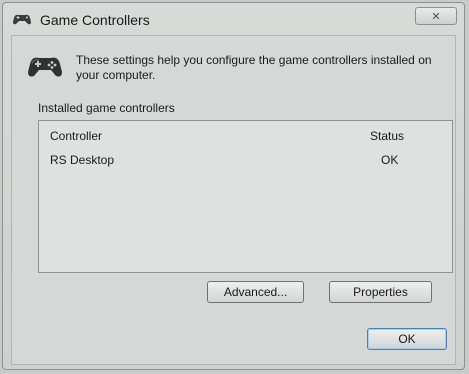 This screenshot has width=469, height=374. What do you see at coordinates (82, 160) in the screenshot?
I see `controller-name: RS Desktop` at bounding box center [82, 160].